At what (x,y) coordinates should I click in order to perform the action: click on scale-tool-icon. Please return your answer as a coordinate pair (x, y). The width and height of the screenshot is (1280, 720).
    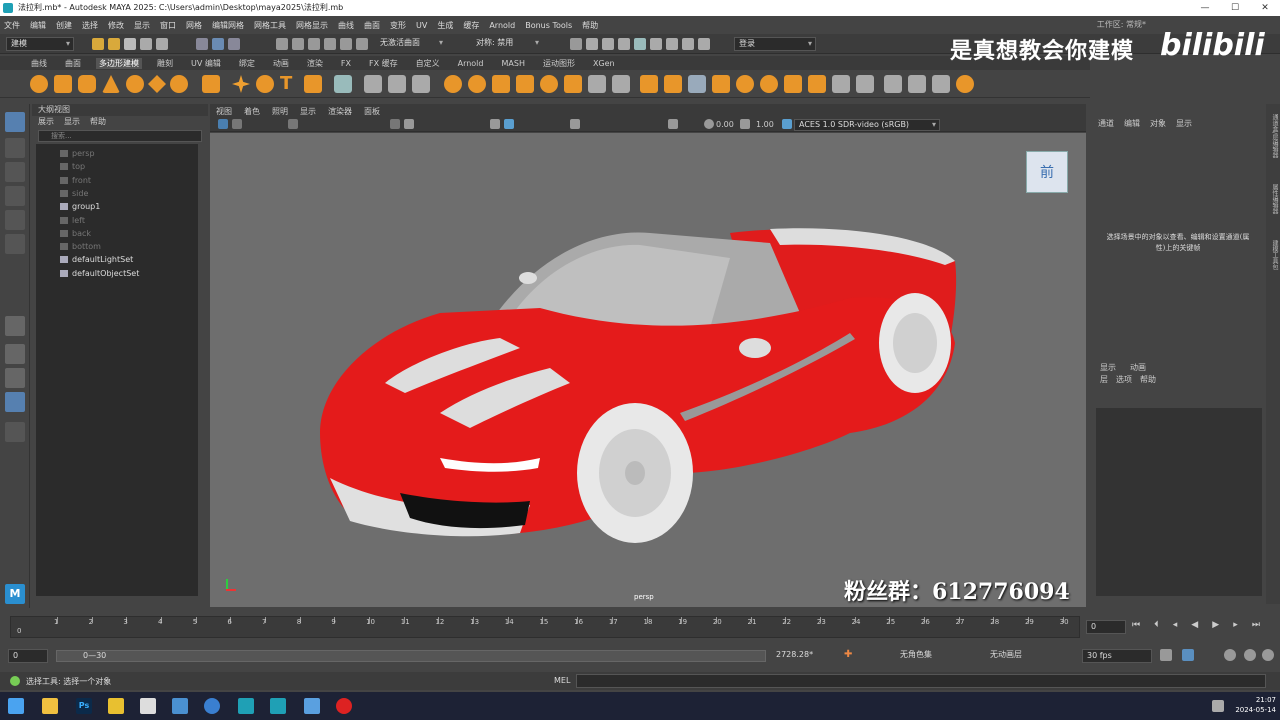
    Looking at the image, I should click on (15, 244).